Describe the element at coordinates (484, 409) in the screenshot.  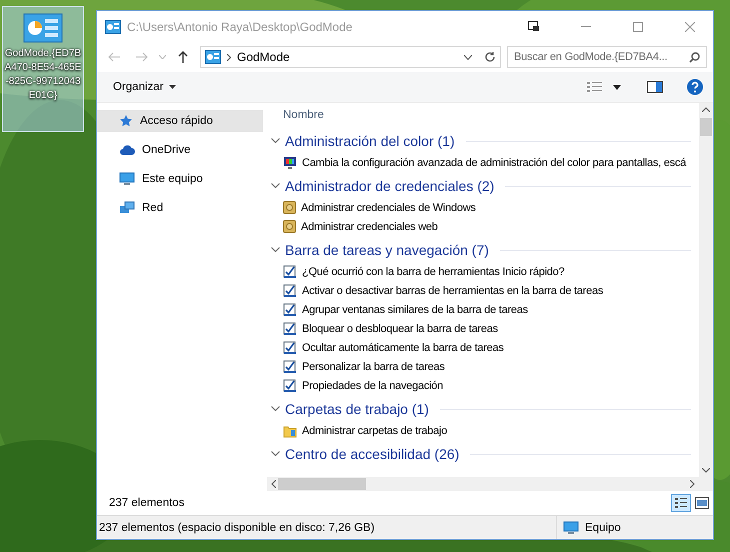
I see `group-header: Carpetas de trabajo (1)` at that location.